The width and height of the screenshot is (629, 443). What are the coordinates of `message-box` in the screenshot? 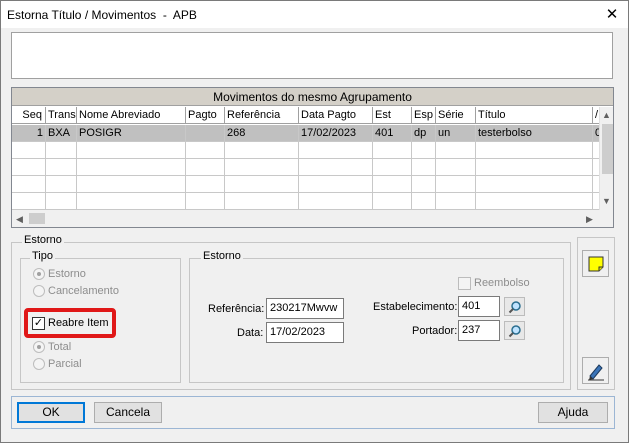 It's located at (312, 55).